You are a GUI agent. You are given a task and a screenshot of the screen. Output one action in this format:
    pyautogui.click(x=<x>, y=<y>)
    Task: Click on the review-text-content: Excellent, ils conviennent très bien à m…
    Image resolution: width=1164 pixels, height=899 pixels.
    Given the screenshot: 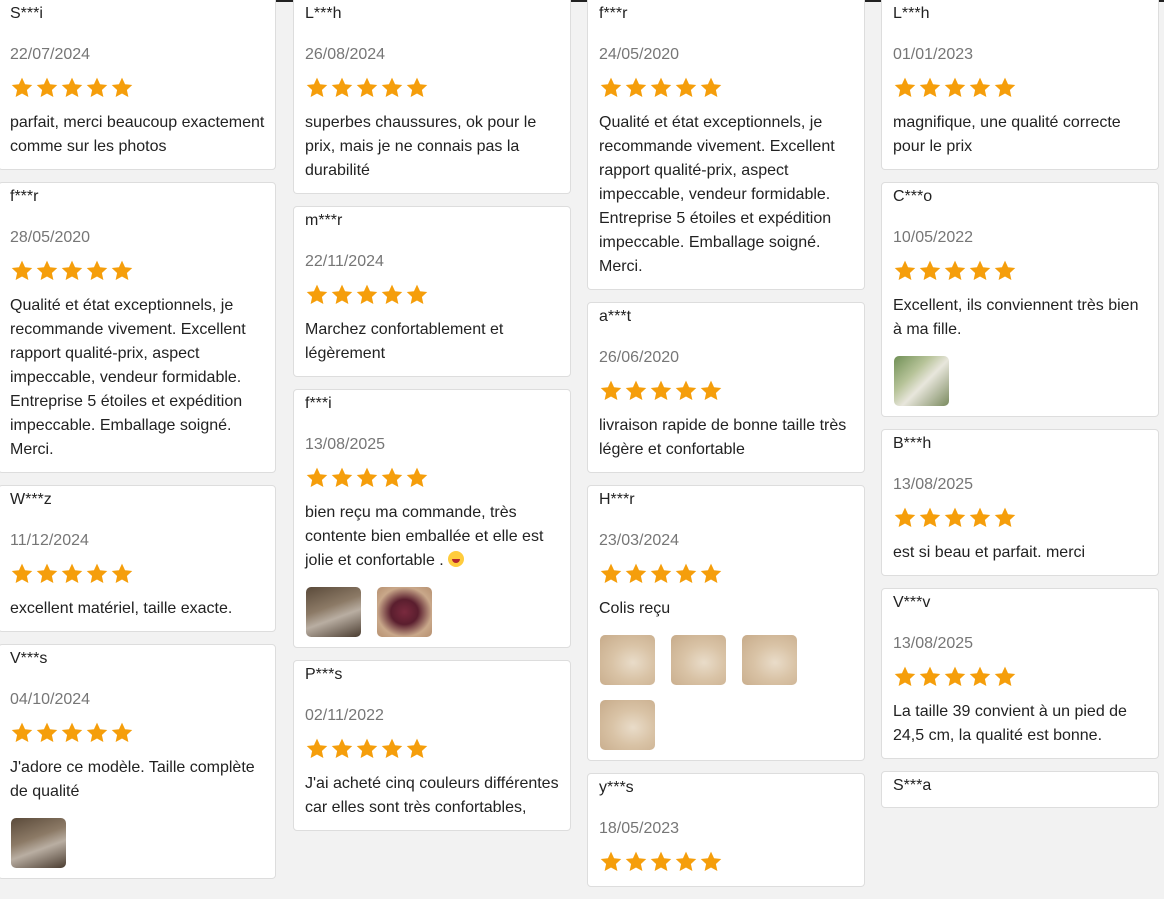 What is the action you would take?
    pyautogui.click(x=1016, y=317)
    